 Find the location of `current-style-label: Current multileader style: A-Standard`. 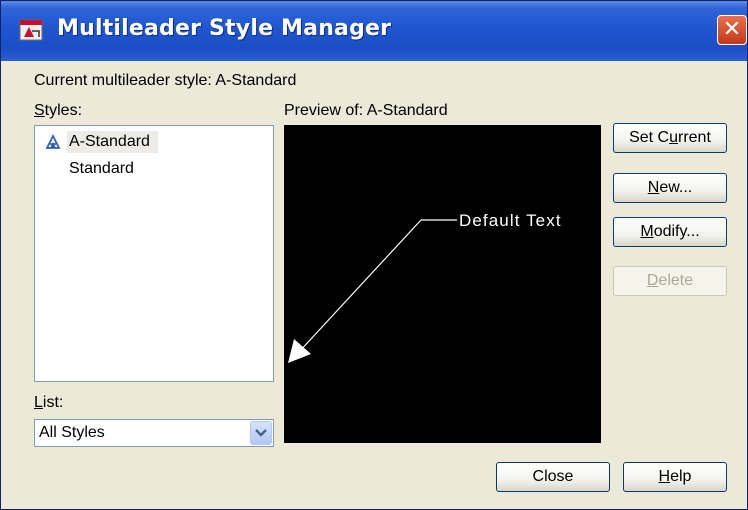

current-style-label: Current multileader style: A-Standard is located at coordinates (165, 80).